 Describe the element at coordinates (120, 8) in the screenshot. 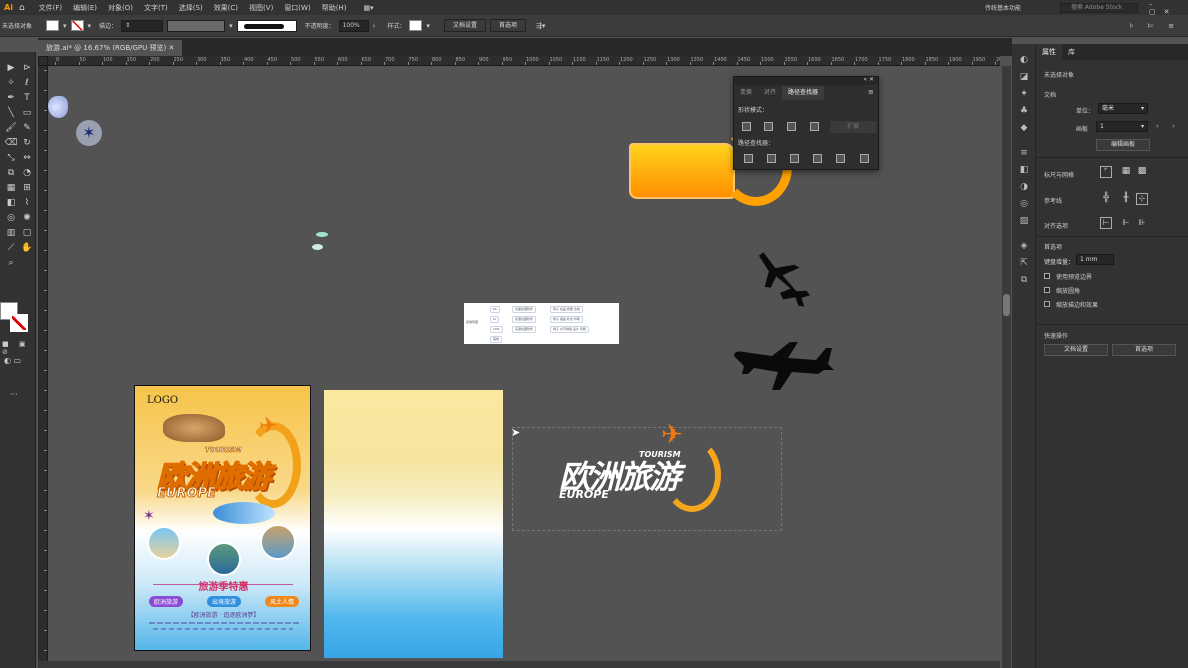

I see `menu-item: 对象(O)` at that location.